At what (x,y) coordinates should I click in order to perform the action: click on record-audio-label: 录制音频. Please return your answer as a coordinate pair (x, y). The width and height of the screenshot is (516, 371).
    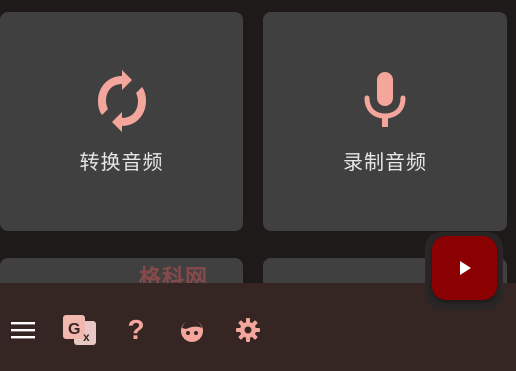
    Looking at the image, I should click on (385, 162).